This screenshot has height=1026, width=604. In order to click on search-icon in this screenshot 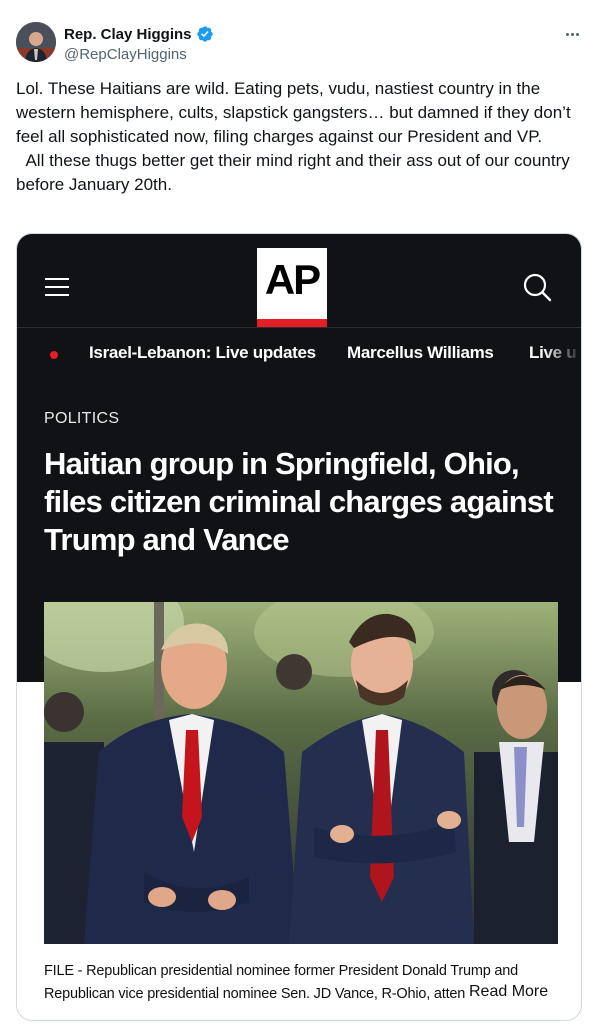, I will do `click(537, 287)`.